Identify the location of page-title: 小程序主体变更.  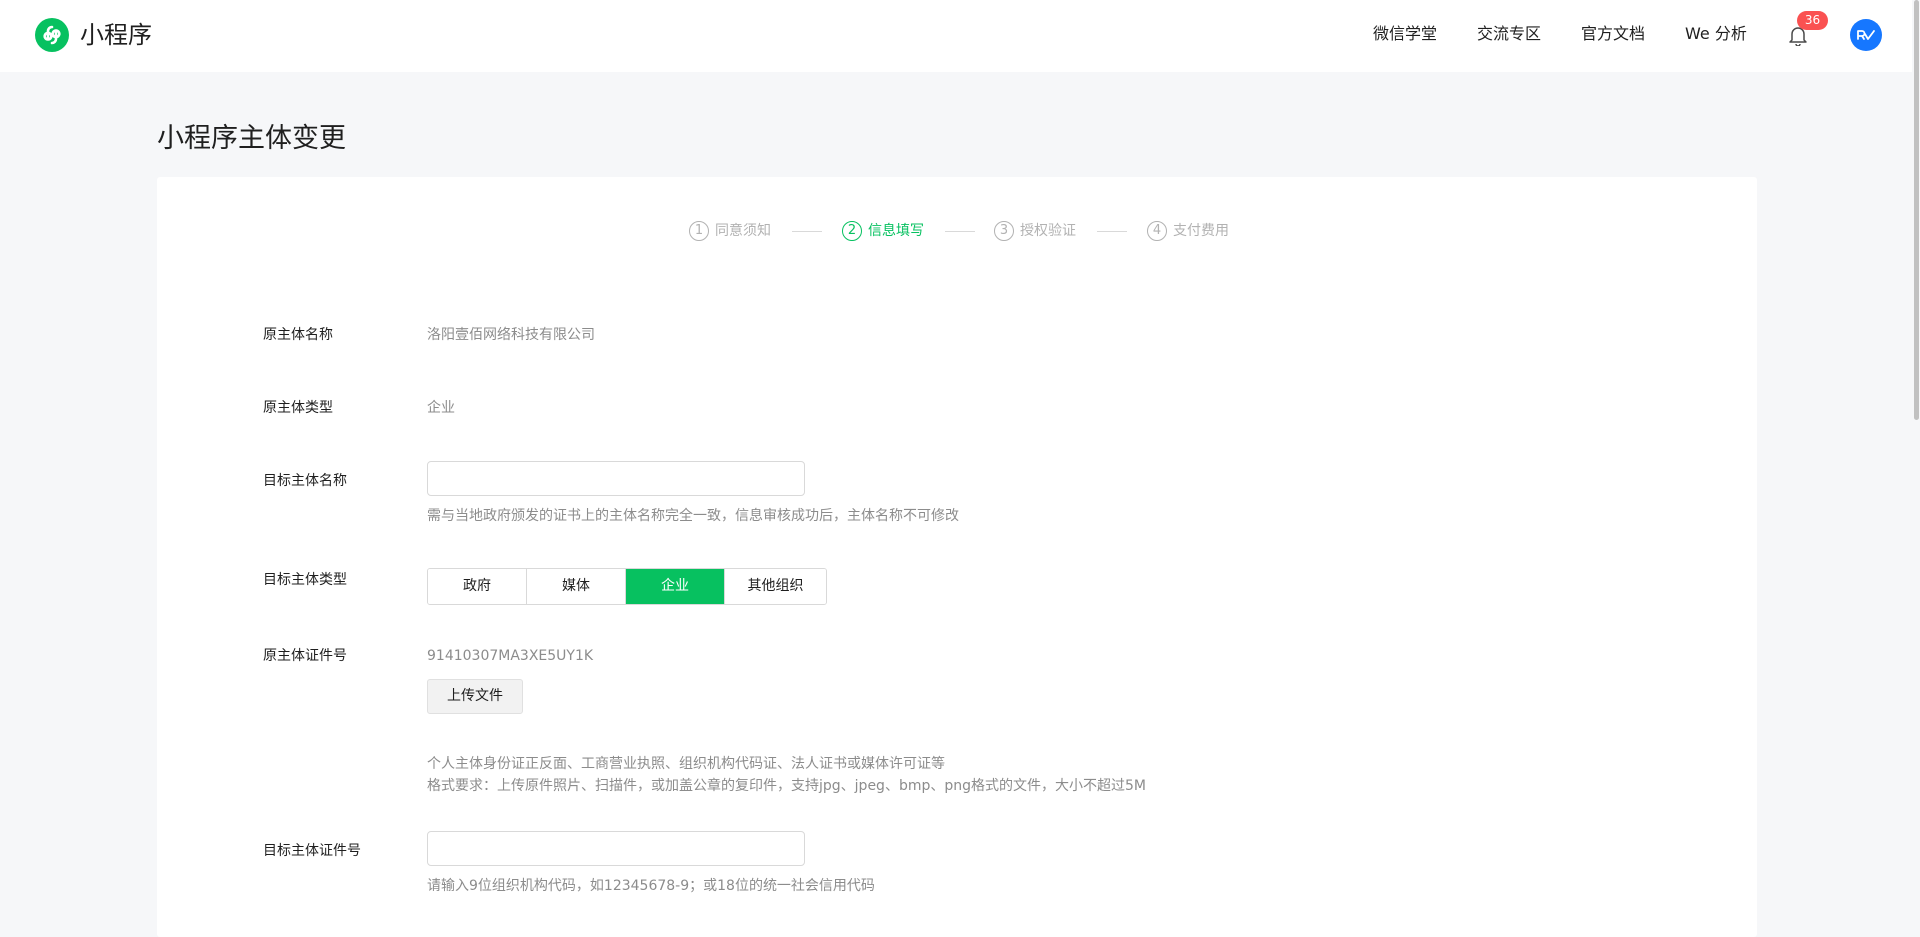
(251, 138).